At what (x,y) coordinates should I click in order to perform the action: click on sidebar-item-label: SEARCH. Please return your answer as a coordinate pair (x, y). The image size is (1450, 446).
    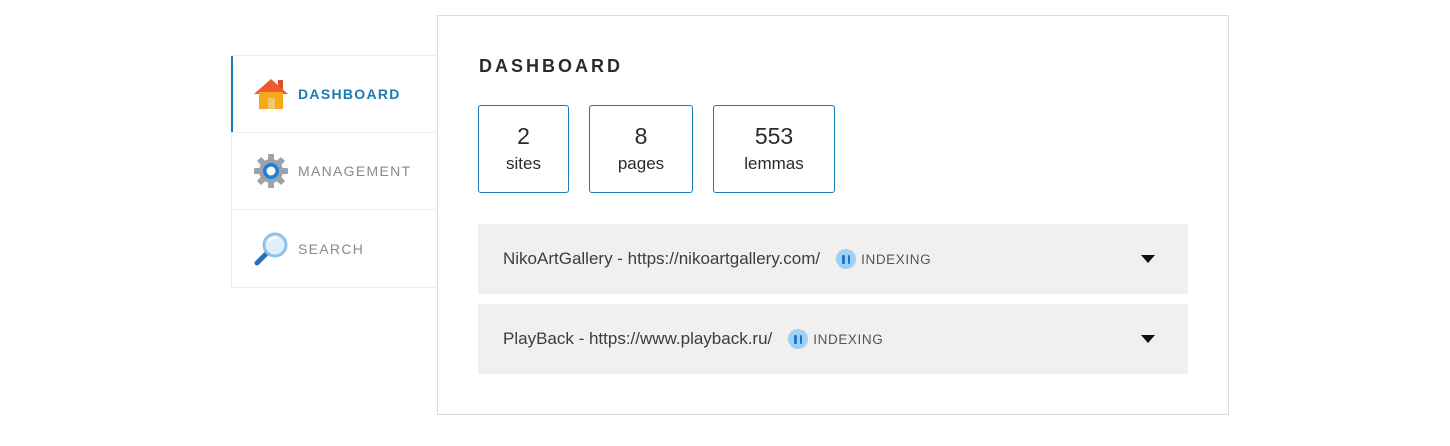
    Looking at the image, I should click on (331, 248).